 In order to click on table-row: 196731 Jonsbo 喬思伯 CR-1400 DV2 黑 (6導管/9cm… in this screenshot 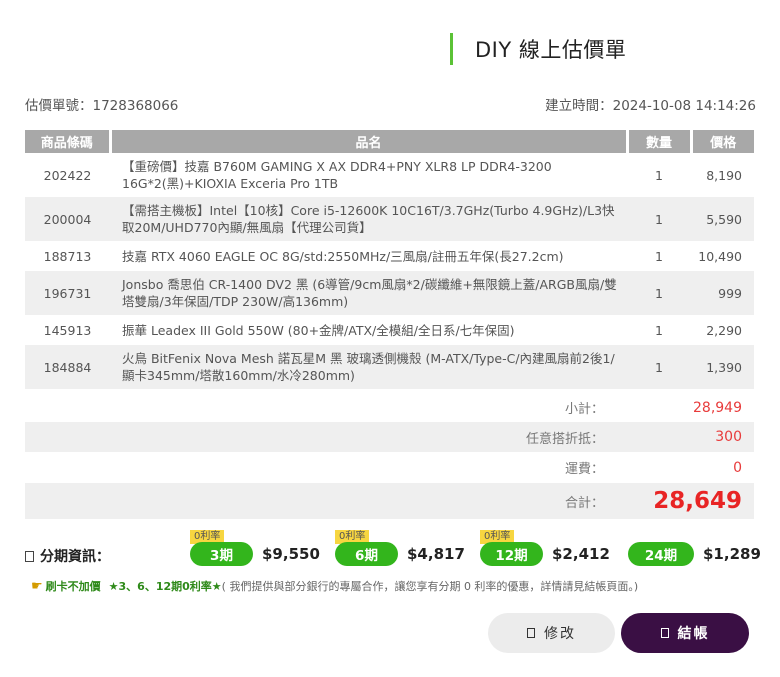, I will do `click(389, 293)`.